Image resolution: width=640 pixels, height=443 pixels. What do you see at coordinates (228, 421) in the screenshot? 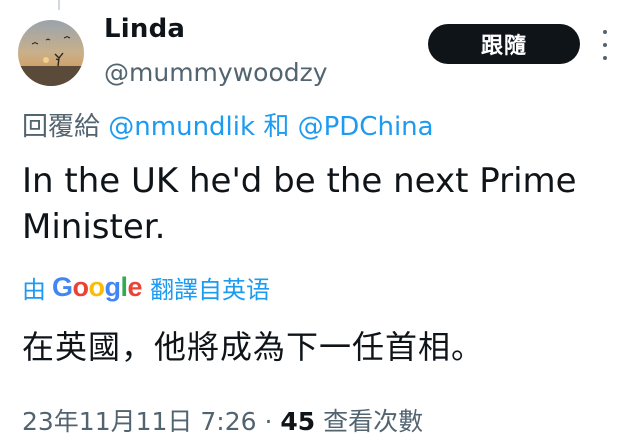
I see `tweet-time: 7:26` at bounding box center [228, 421].